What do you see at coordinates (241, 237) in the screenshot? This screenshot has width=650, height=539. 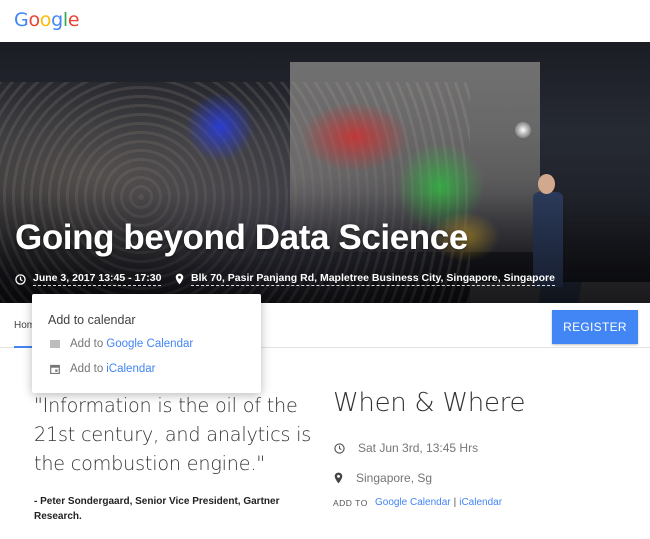 I see `event-title: Going beyond Data Science` at bounding box center [241, 237].